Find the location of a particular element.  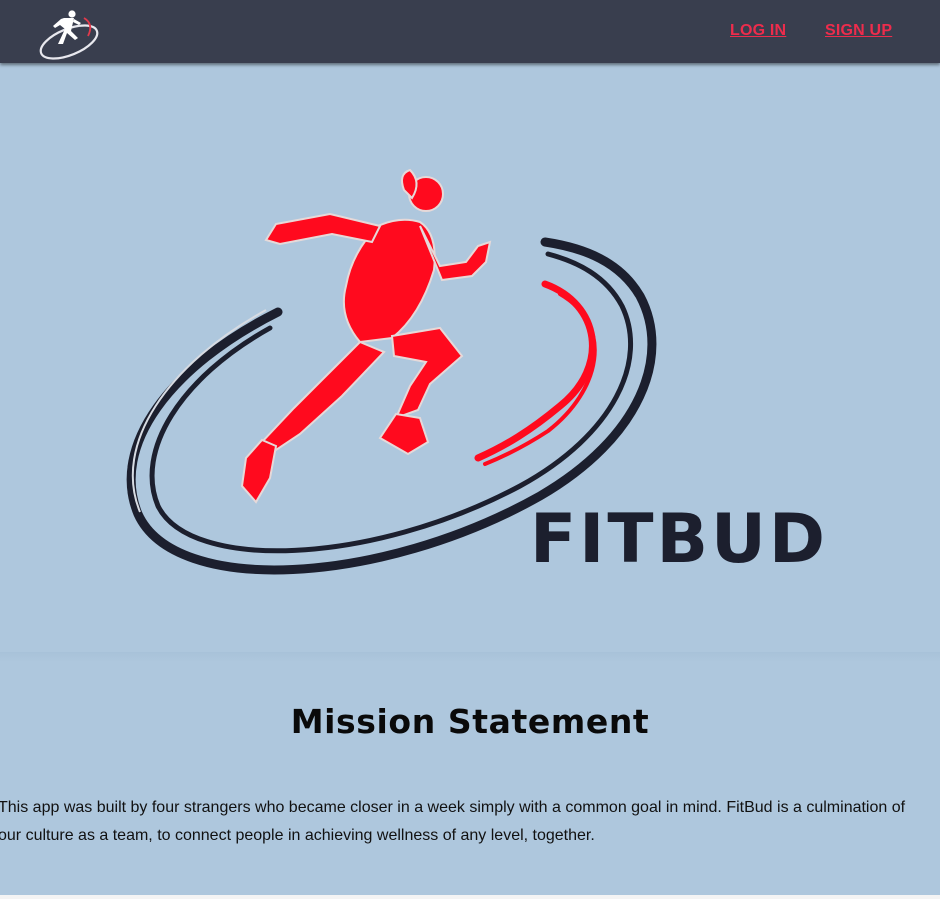

footer-divider is located at coordinates (470, 897).